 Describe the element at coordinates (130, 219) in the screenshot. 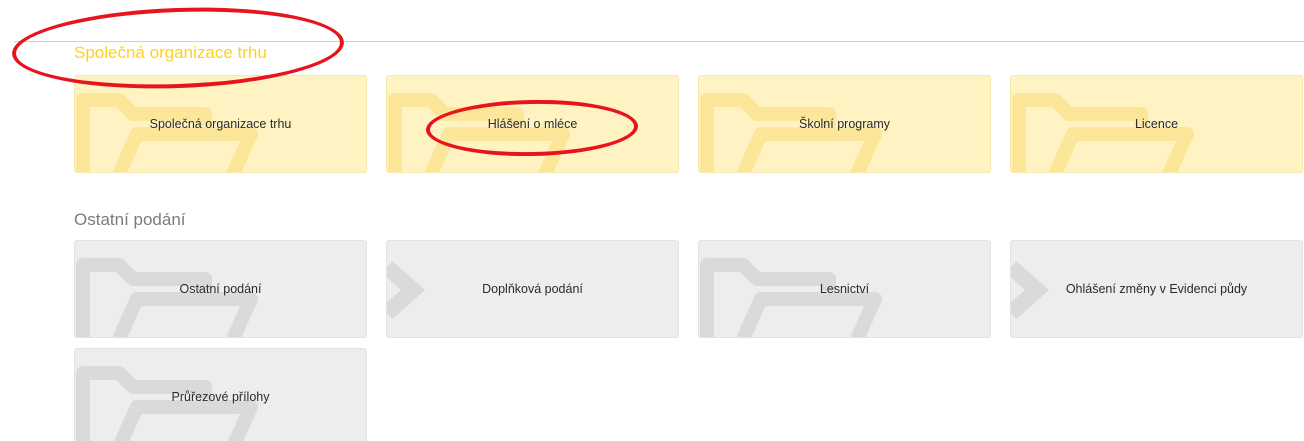

I see `section-title-ostatni-podani: Ostatní podání` at that location.